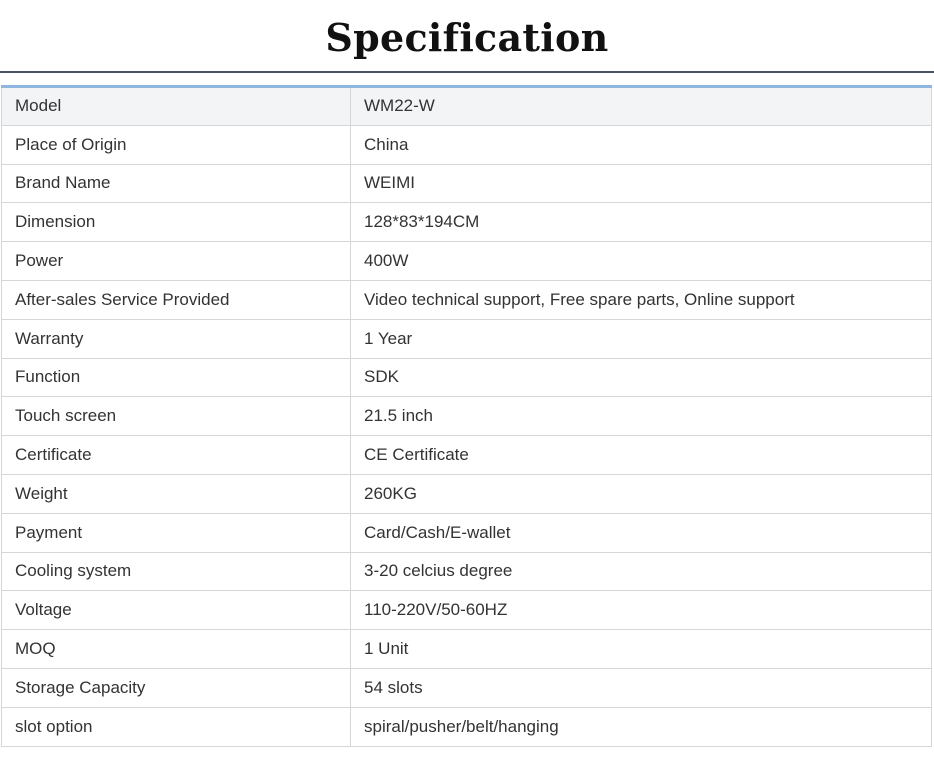 The height and width of the screenshot is (763, 934). I want to click on spec-label: Brand Name, so click(176, 183).